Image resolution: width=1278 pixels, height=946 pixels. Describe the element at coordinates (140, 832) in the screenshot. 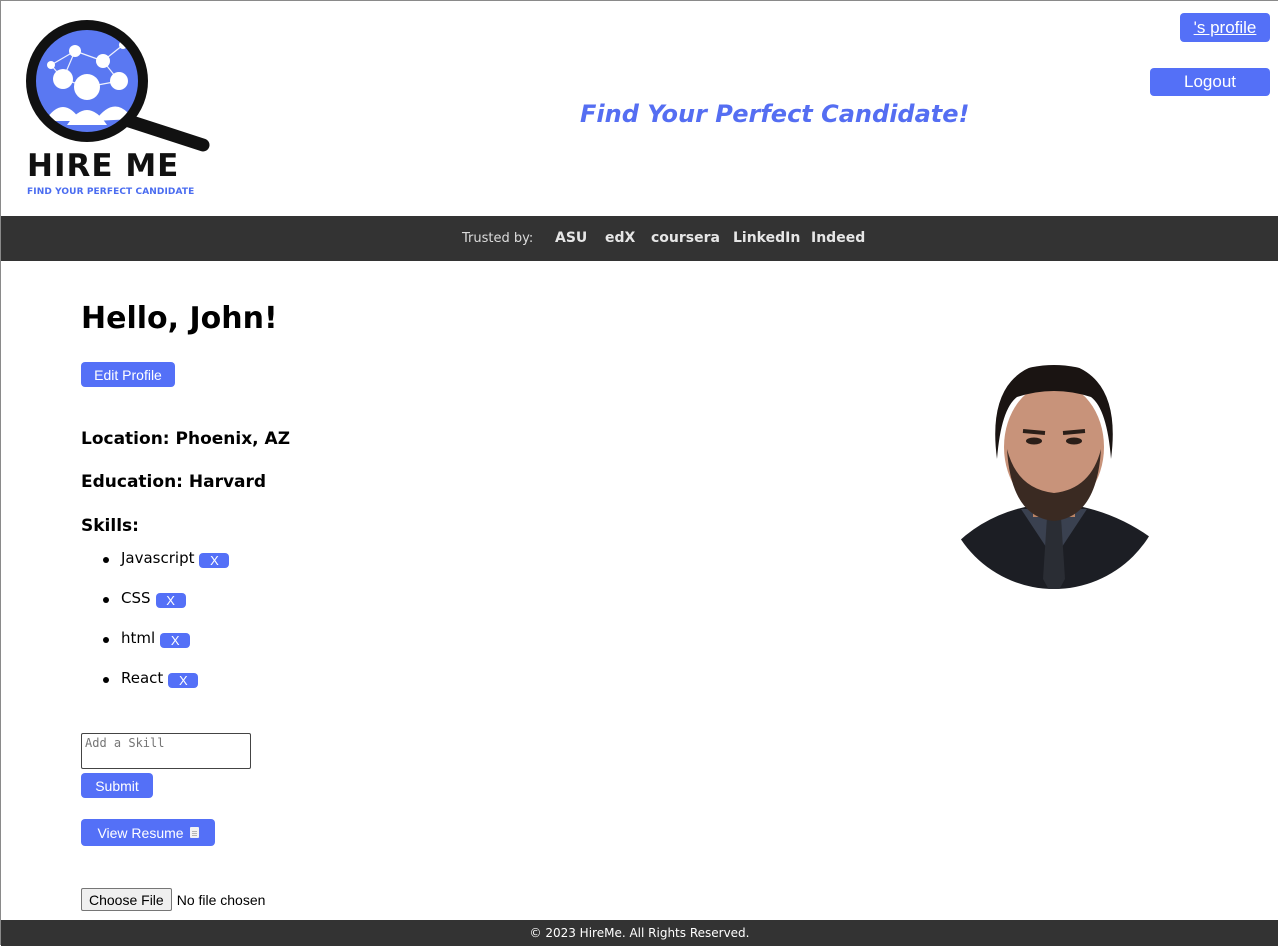

I see `view-resume-label: View Resume` at that location.